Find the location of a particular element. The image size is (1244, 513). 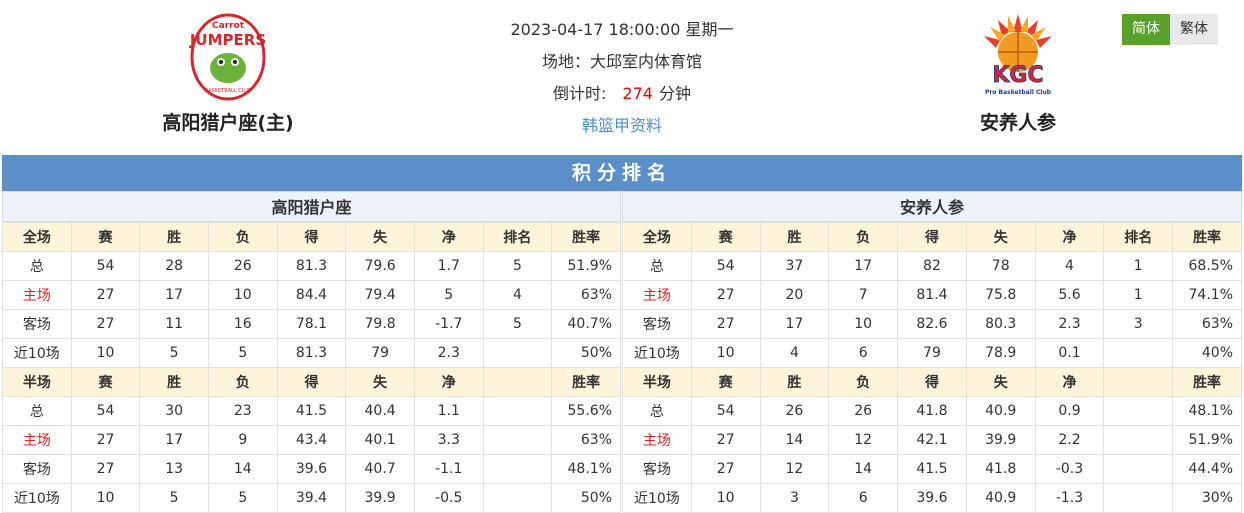

table-row: 总 54 26 26 41.8 40.9 0.9 48.1% is located at coordinates (932, 411).